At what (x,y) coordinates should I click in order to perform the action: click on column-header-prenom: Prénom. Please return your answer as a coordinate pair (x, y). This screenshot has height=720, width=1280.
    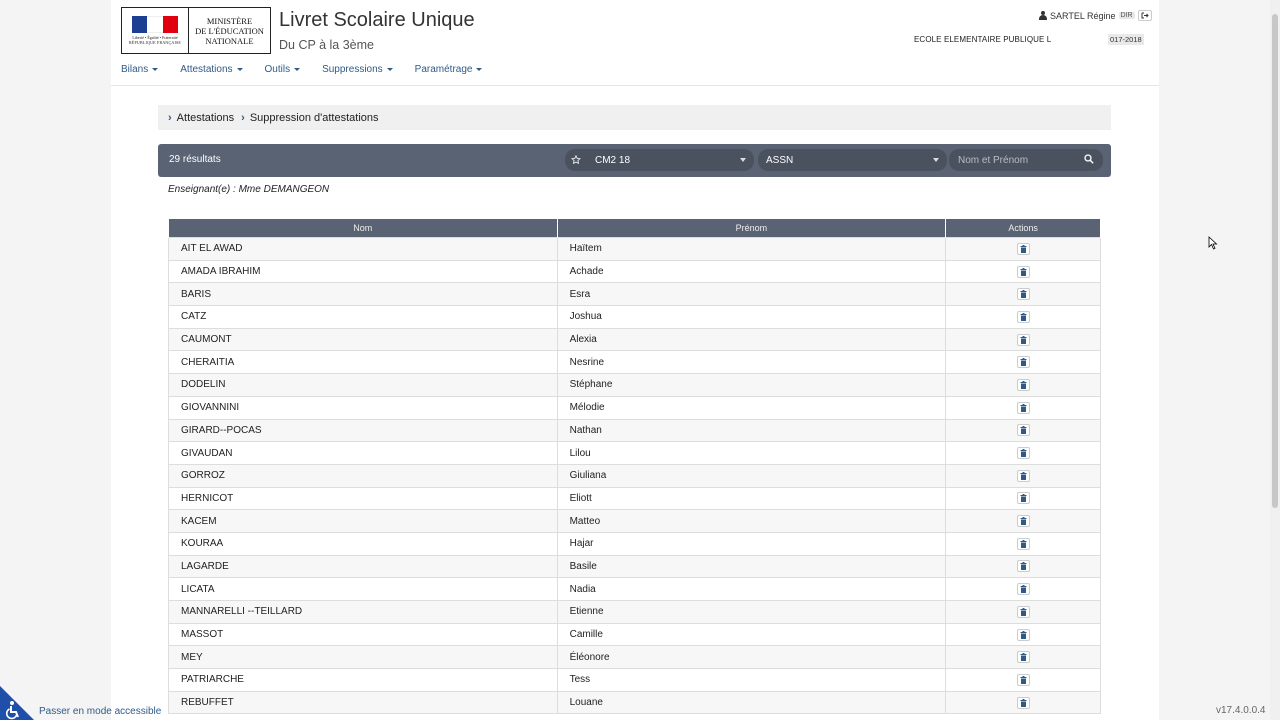
    Looking at the image, I should click on (751, 228).